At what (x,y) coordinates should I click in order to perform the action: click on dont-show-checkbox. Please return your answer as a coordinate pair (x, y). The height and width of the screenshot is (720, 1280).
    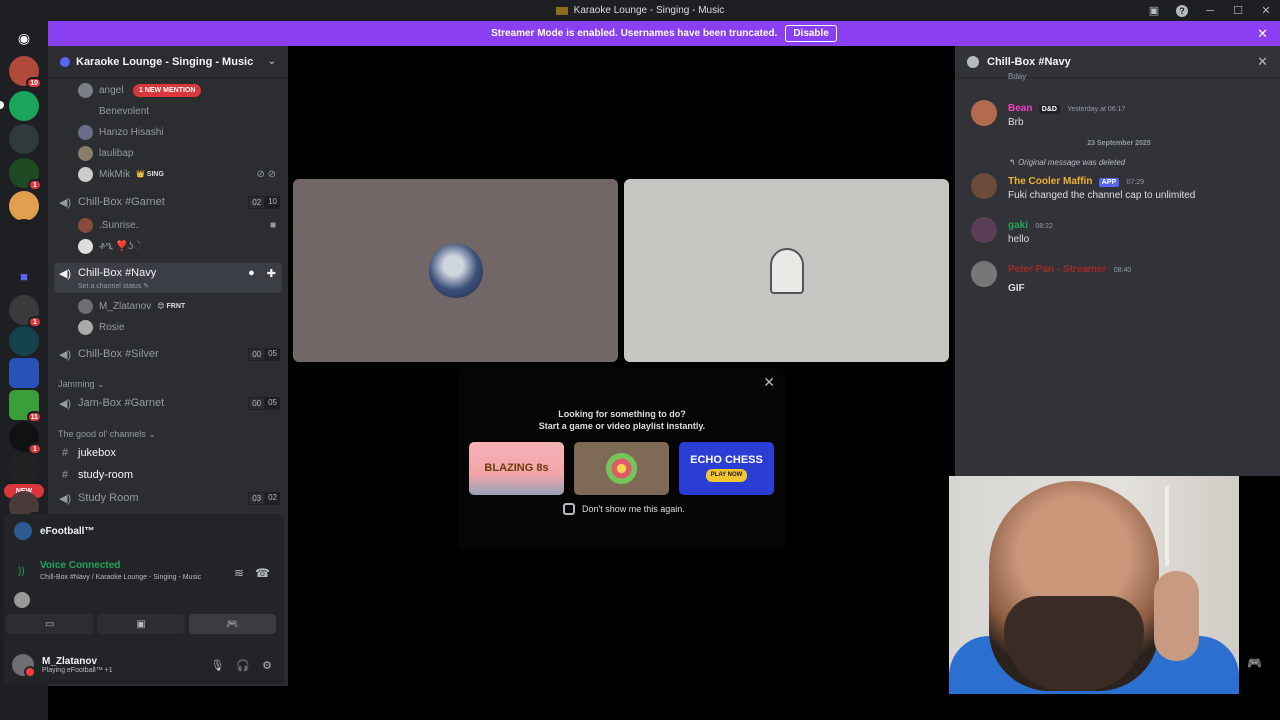
    Looking at the image, I should click on (569, 509).